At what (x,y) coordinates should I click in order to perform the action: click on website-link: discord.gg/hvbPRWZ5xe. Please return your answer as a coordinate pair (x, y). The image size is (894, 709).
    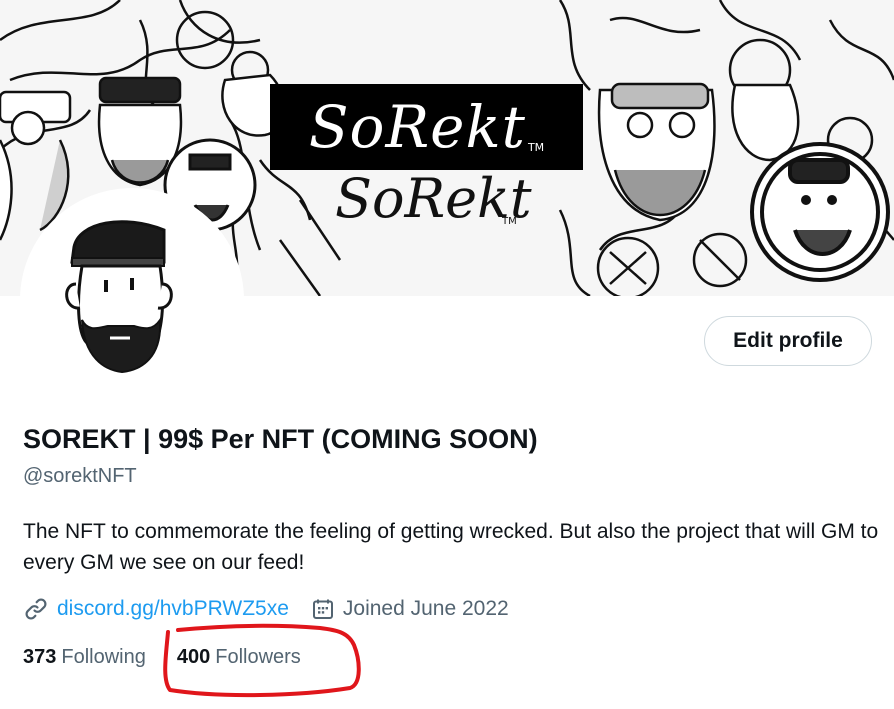
    Looking at the image, I should click on (173, 609).